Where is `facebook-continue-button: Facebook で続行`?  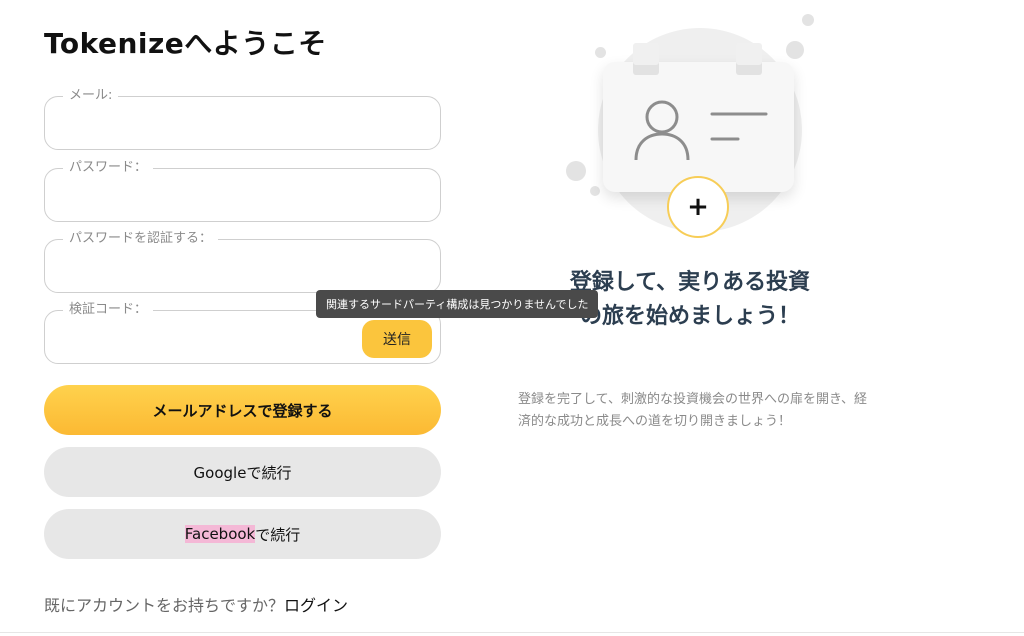
facebook-continue-button: Facebook で続行 is located at coordinates (242, 534).